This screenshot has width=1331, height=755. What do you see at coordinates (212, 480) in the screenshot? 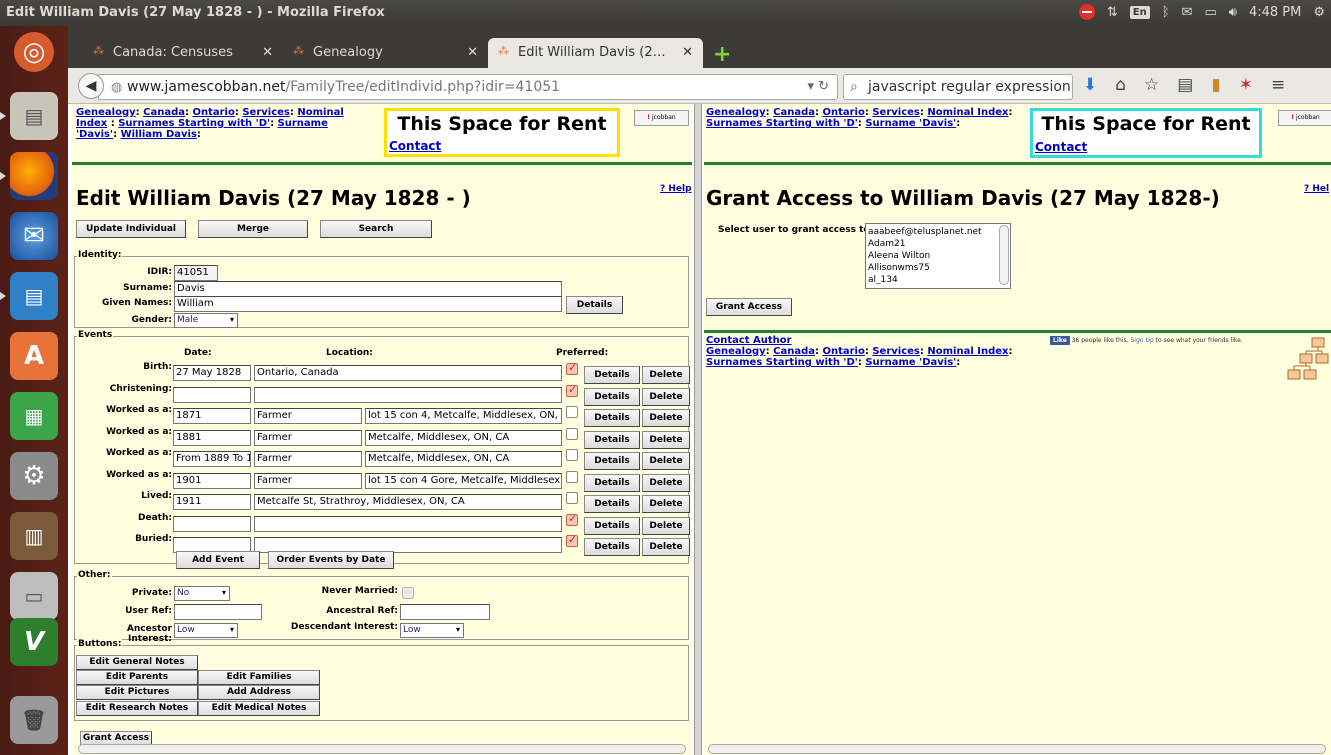
I see `event-date-field: 1901` at bounding box center [212, 480].